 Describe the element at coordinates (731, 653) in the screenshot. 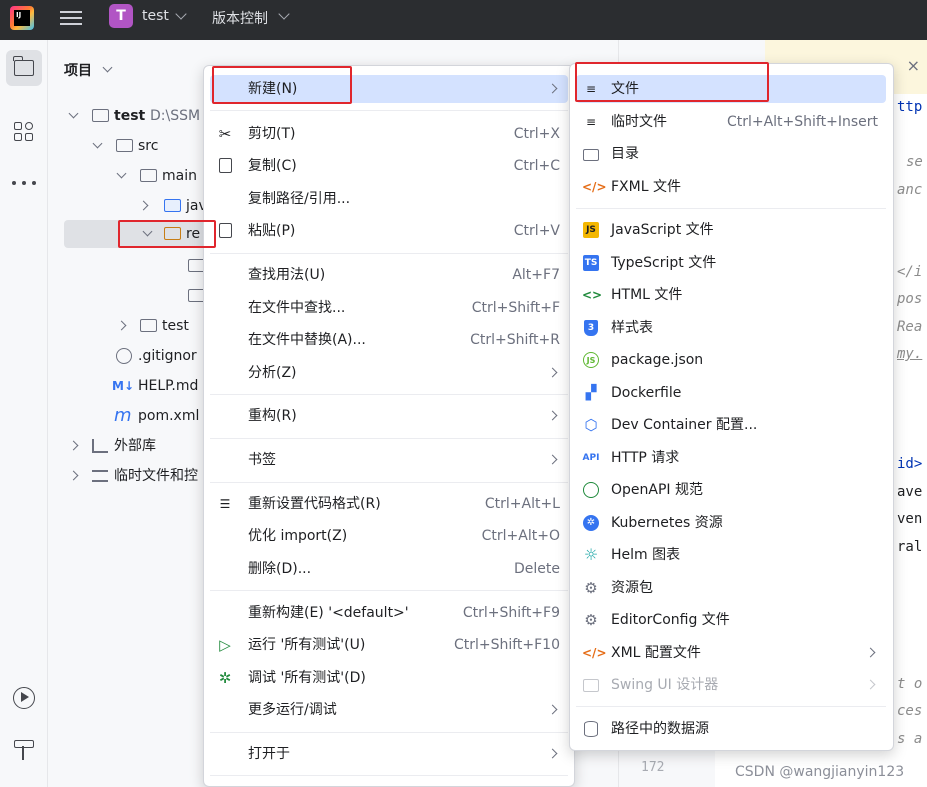

I see `menu-item-xml-config: </> XML 配置文件` at that location.